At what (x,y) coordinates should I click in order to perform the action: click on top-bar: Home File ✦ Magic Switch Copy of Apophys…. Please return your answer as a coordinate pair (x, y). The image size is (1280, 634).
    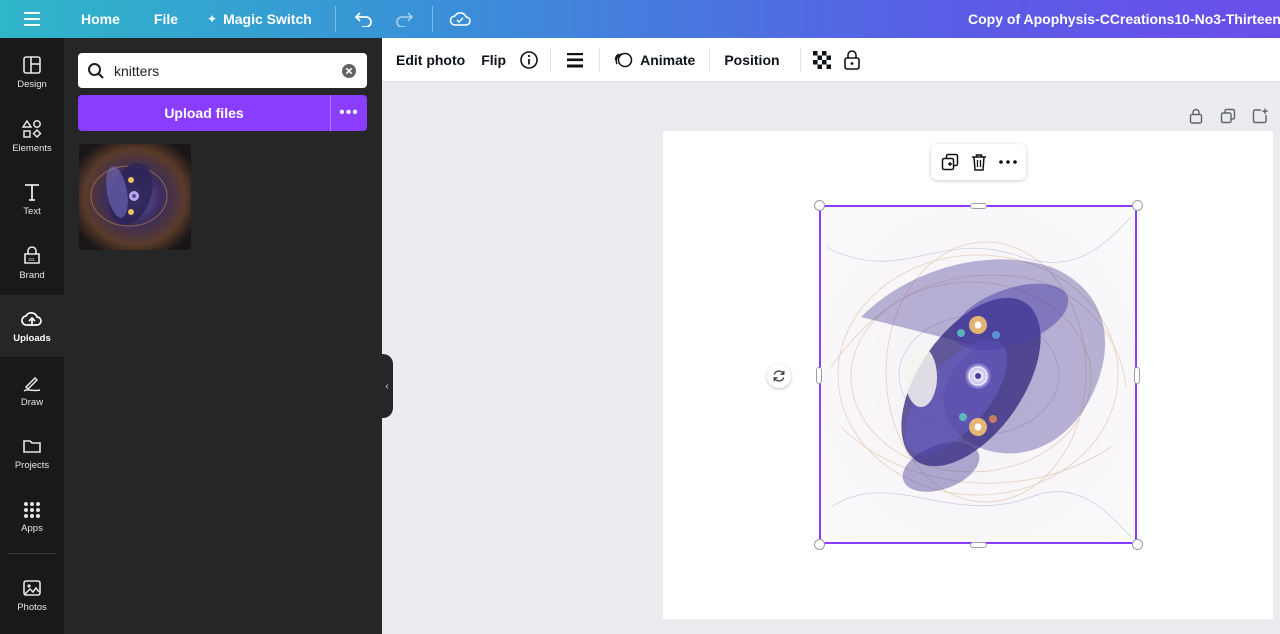
    Looking at the image, I should click on (640, 19).